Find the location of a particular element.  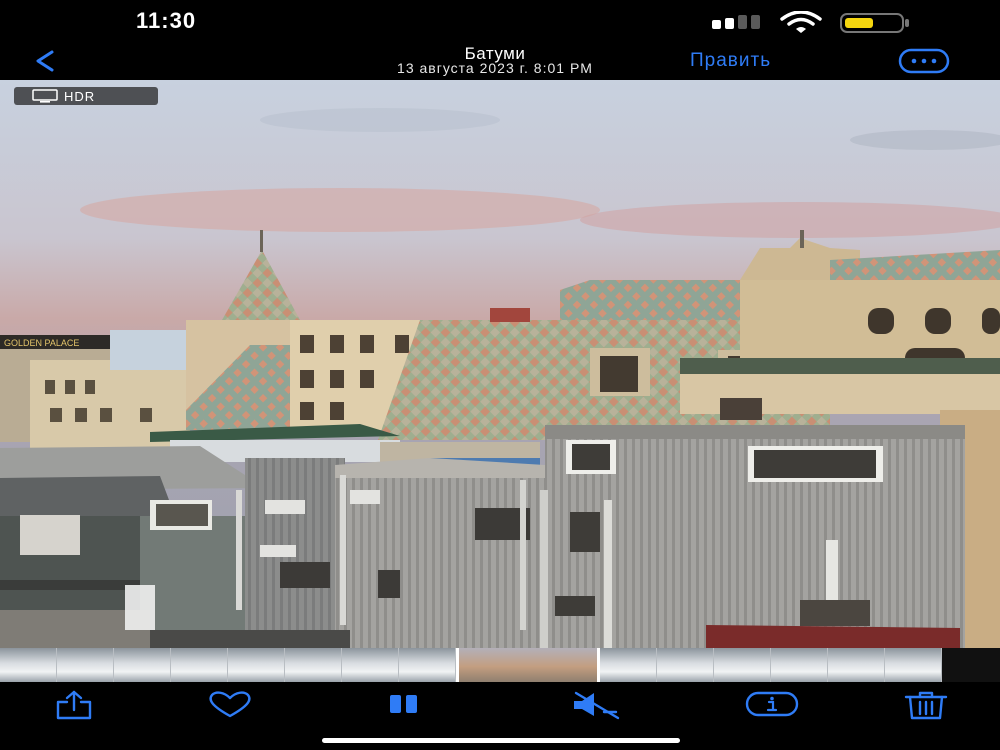

hdr-badge: HDR is located at coordinates (86, 96).